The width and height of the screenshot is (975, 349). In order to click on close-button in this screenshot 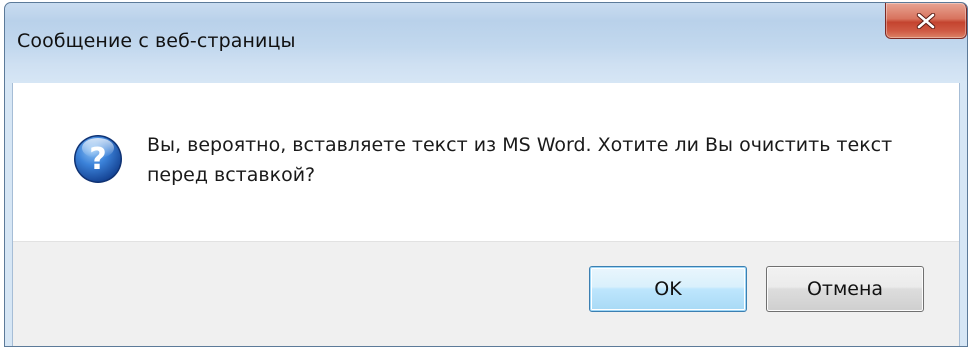, I will do `click(926, 21)`.